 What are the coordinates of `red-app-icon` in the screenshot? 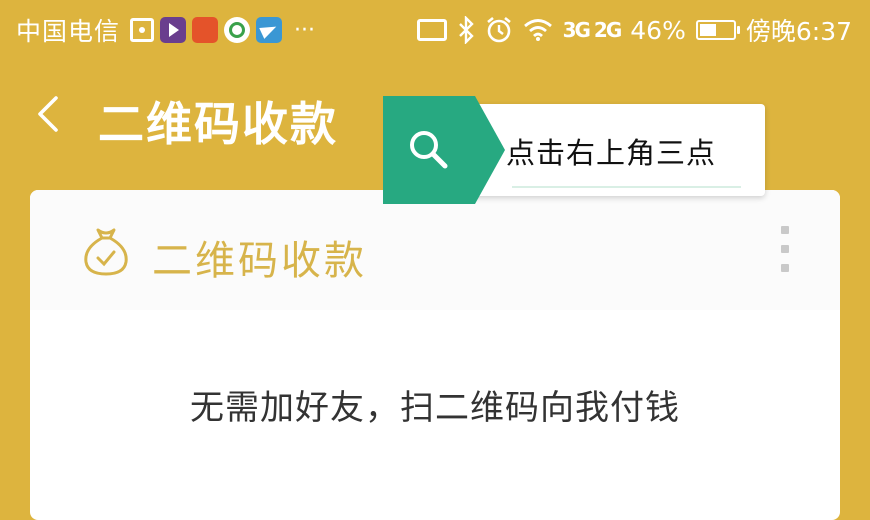 It's located at (205, 30).